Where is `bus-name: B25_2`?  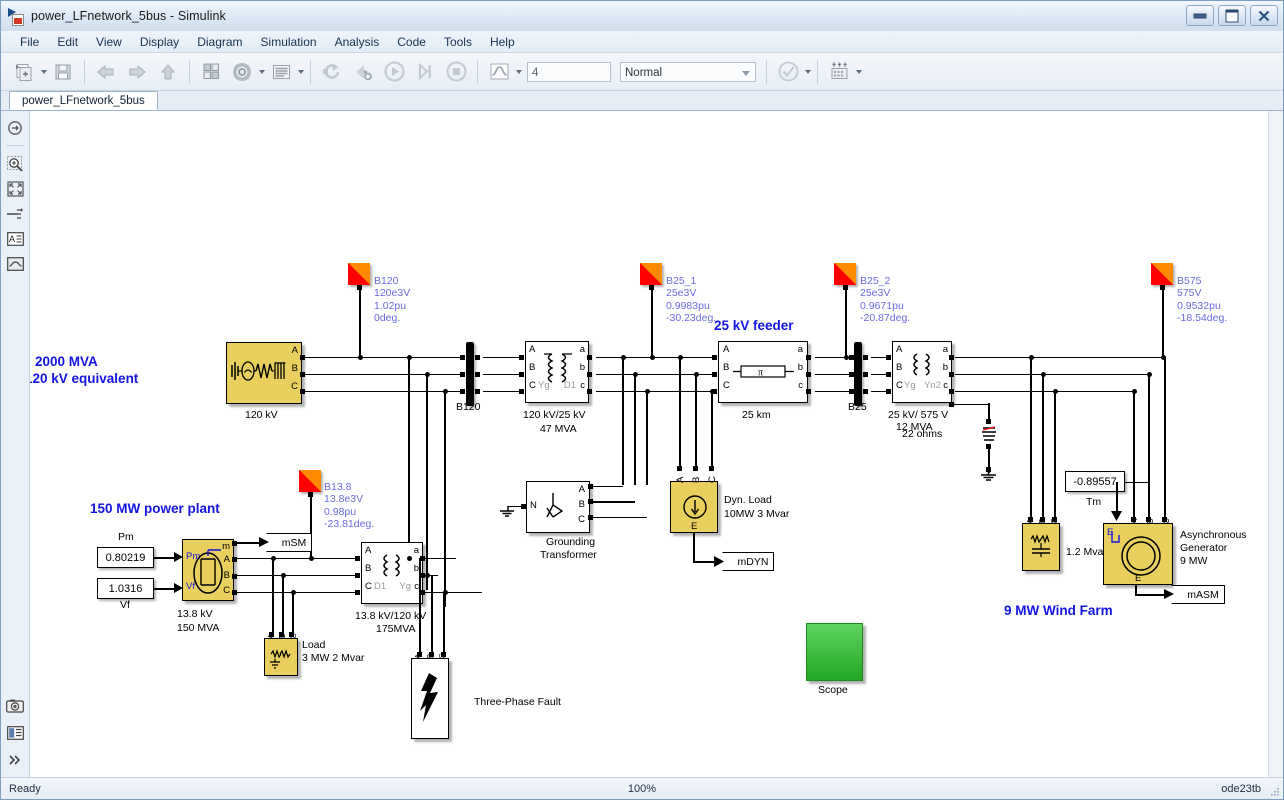 bus-name: B25_2 is located at coordinates (875, 281).